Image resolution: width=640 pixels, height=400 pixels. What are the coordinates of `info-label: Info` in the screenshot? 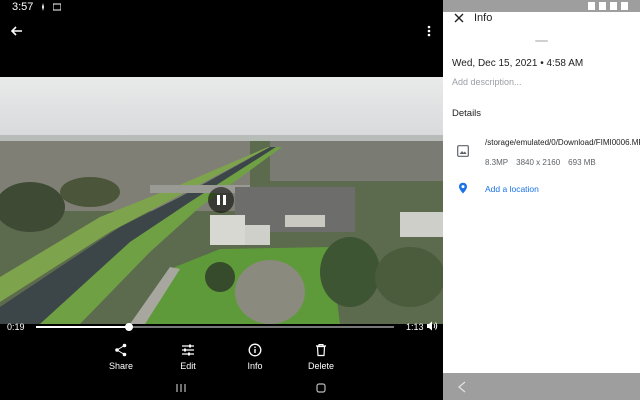 It's located at (255, 366).